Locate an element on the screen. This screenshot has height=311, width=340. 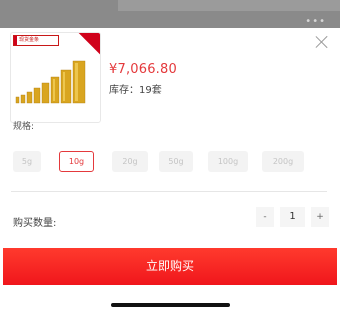
increase-button: + is located at coordinates (320, 217).